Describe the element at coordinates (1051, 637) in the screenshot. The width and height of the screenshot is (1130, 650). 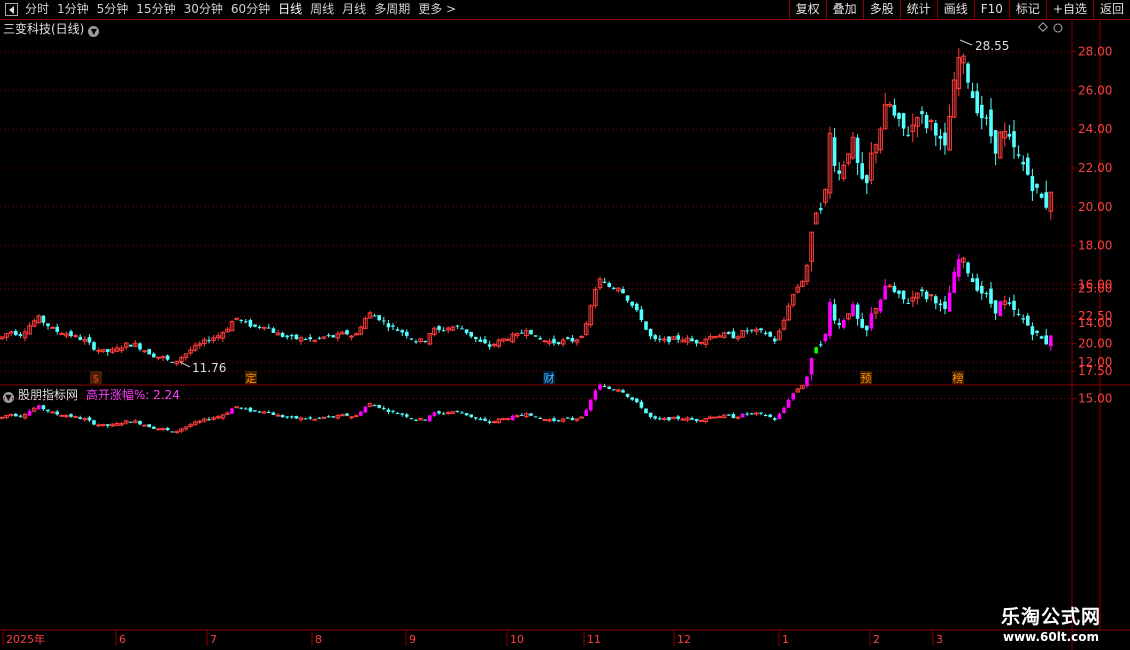
I see `watermark-url: www.60lt.com` at that location.